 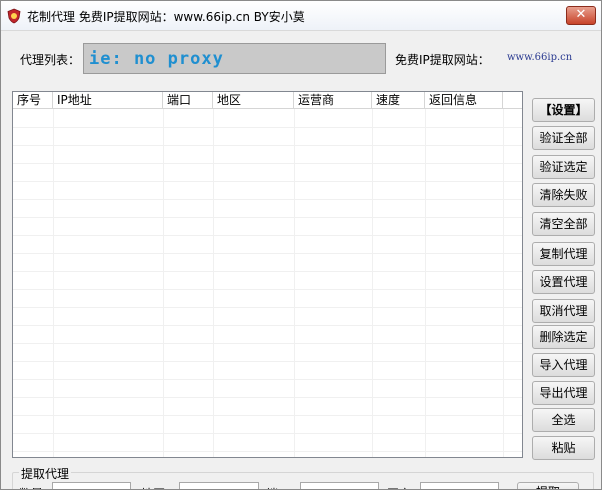 I want to click on copy-proxy-button: 复制代理, so click(x=563, y=254).